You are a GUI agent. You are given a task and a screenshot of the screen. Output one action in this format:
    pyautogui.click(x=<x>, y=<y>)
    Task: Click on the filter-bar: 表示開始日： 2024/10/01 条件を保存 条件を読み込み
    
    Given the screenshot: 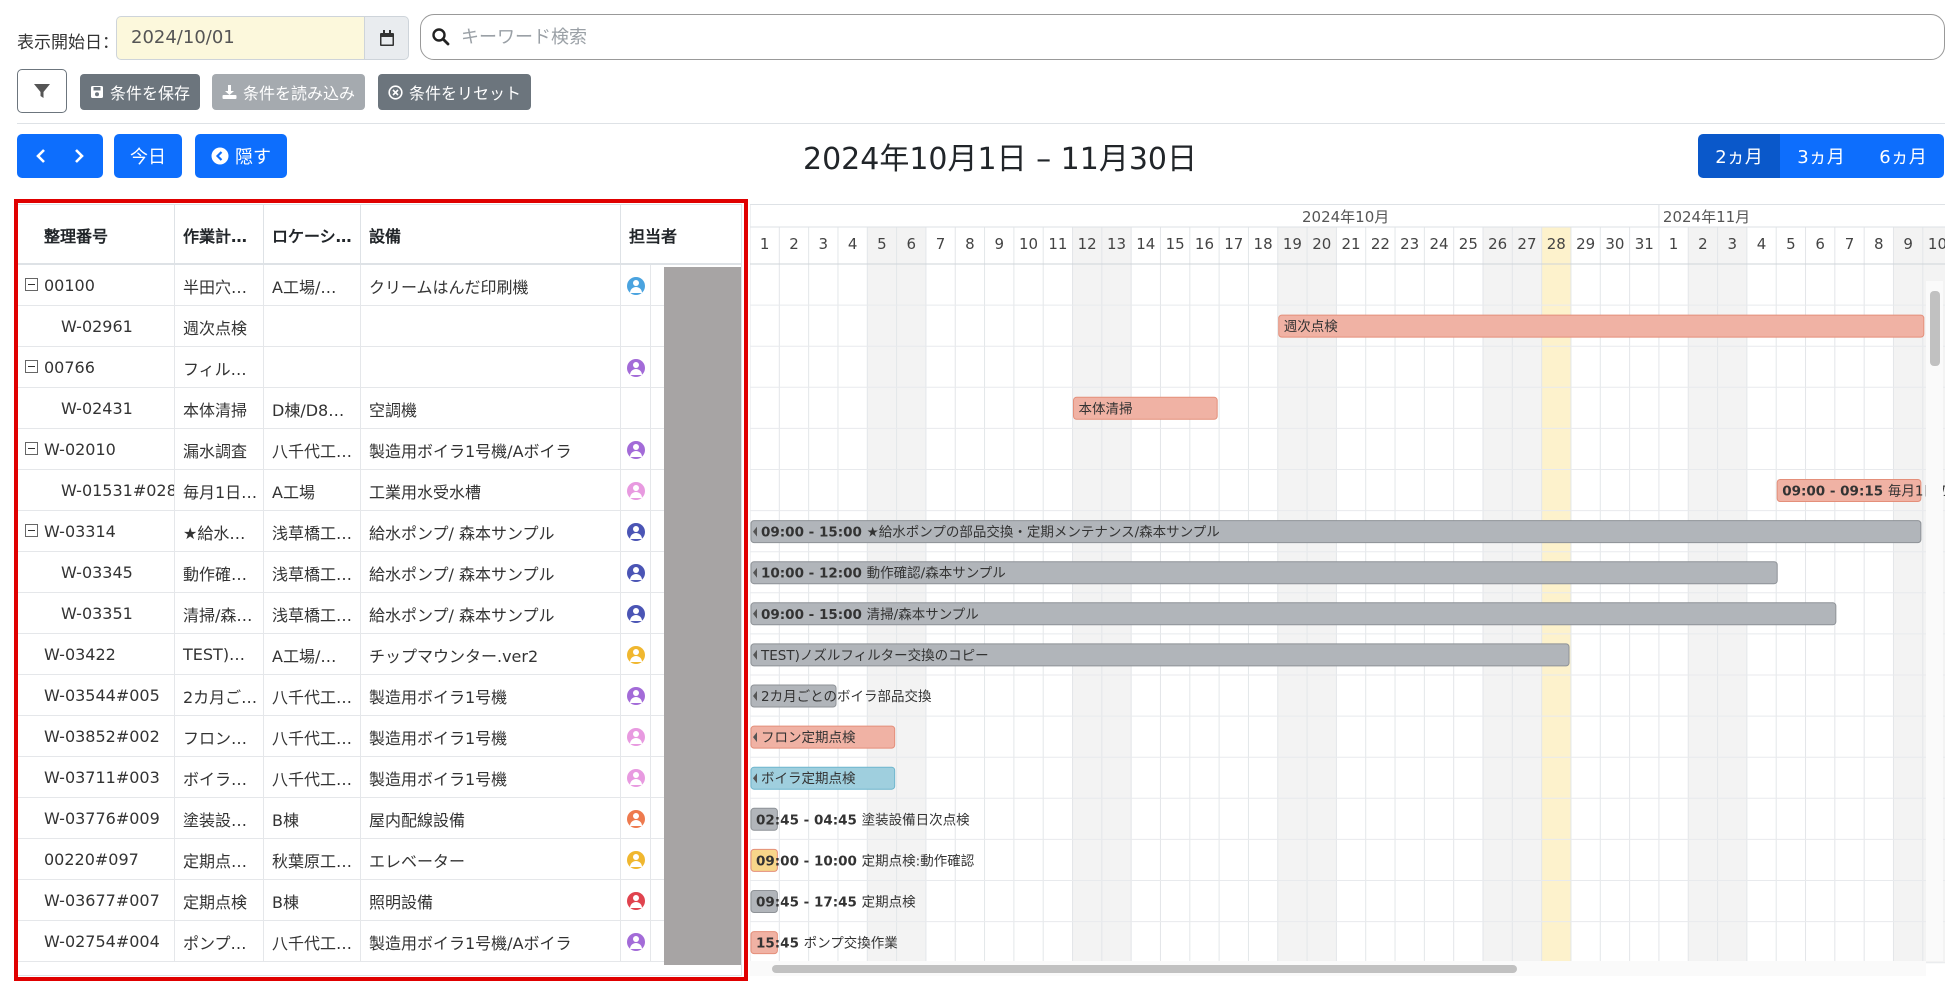 What is the action you would take?
    pyautogui.click(x=975, y=65)
    